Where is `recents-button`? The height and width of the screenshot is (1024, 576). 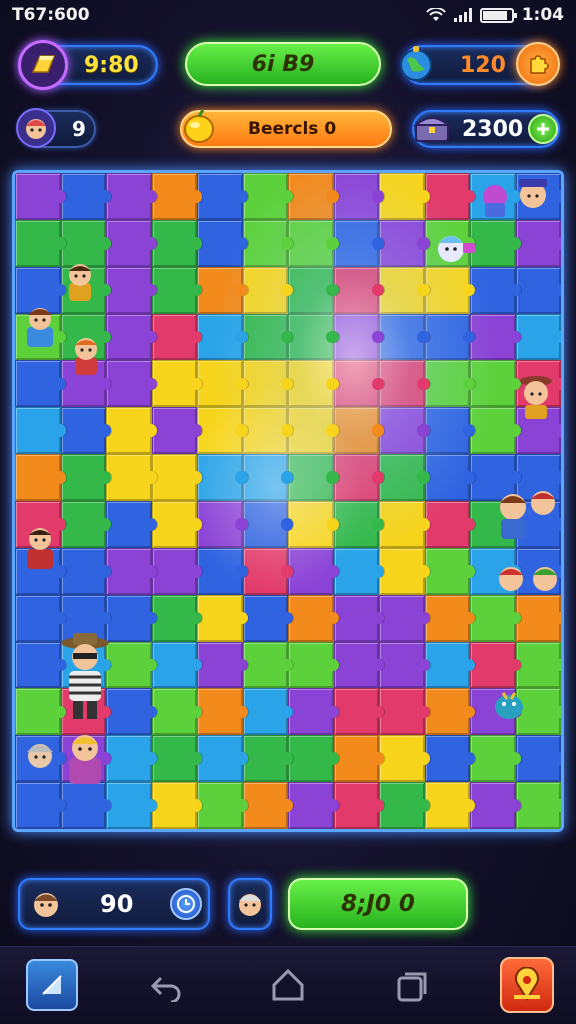
recents-button is located at coordinates (412, 987).